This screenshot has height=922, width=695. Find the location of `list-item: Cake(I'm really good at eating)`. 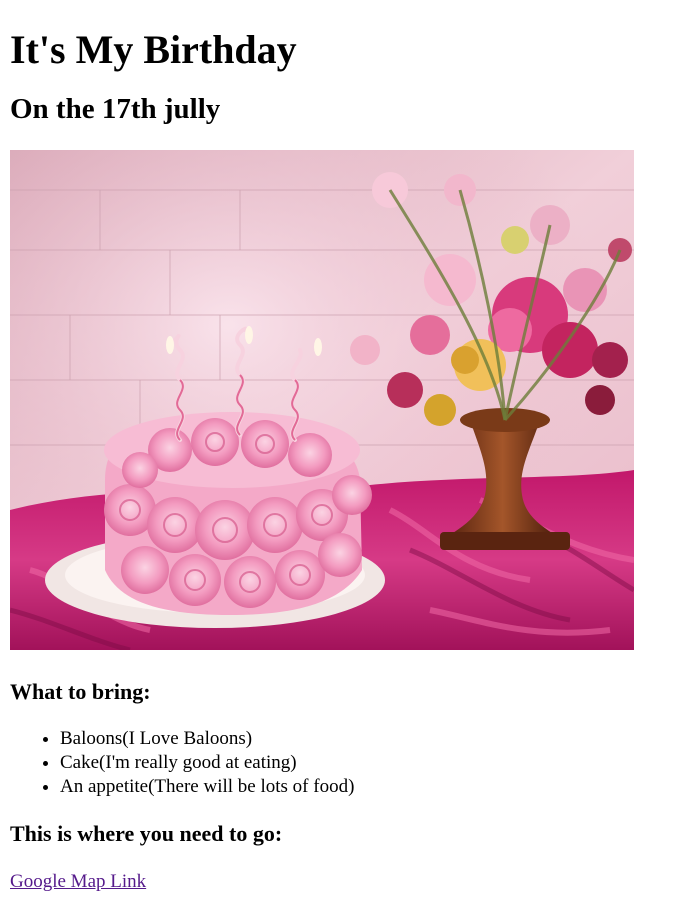

list-item: Cake(I'm really good at eating) is located at coordinates (372, 763).